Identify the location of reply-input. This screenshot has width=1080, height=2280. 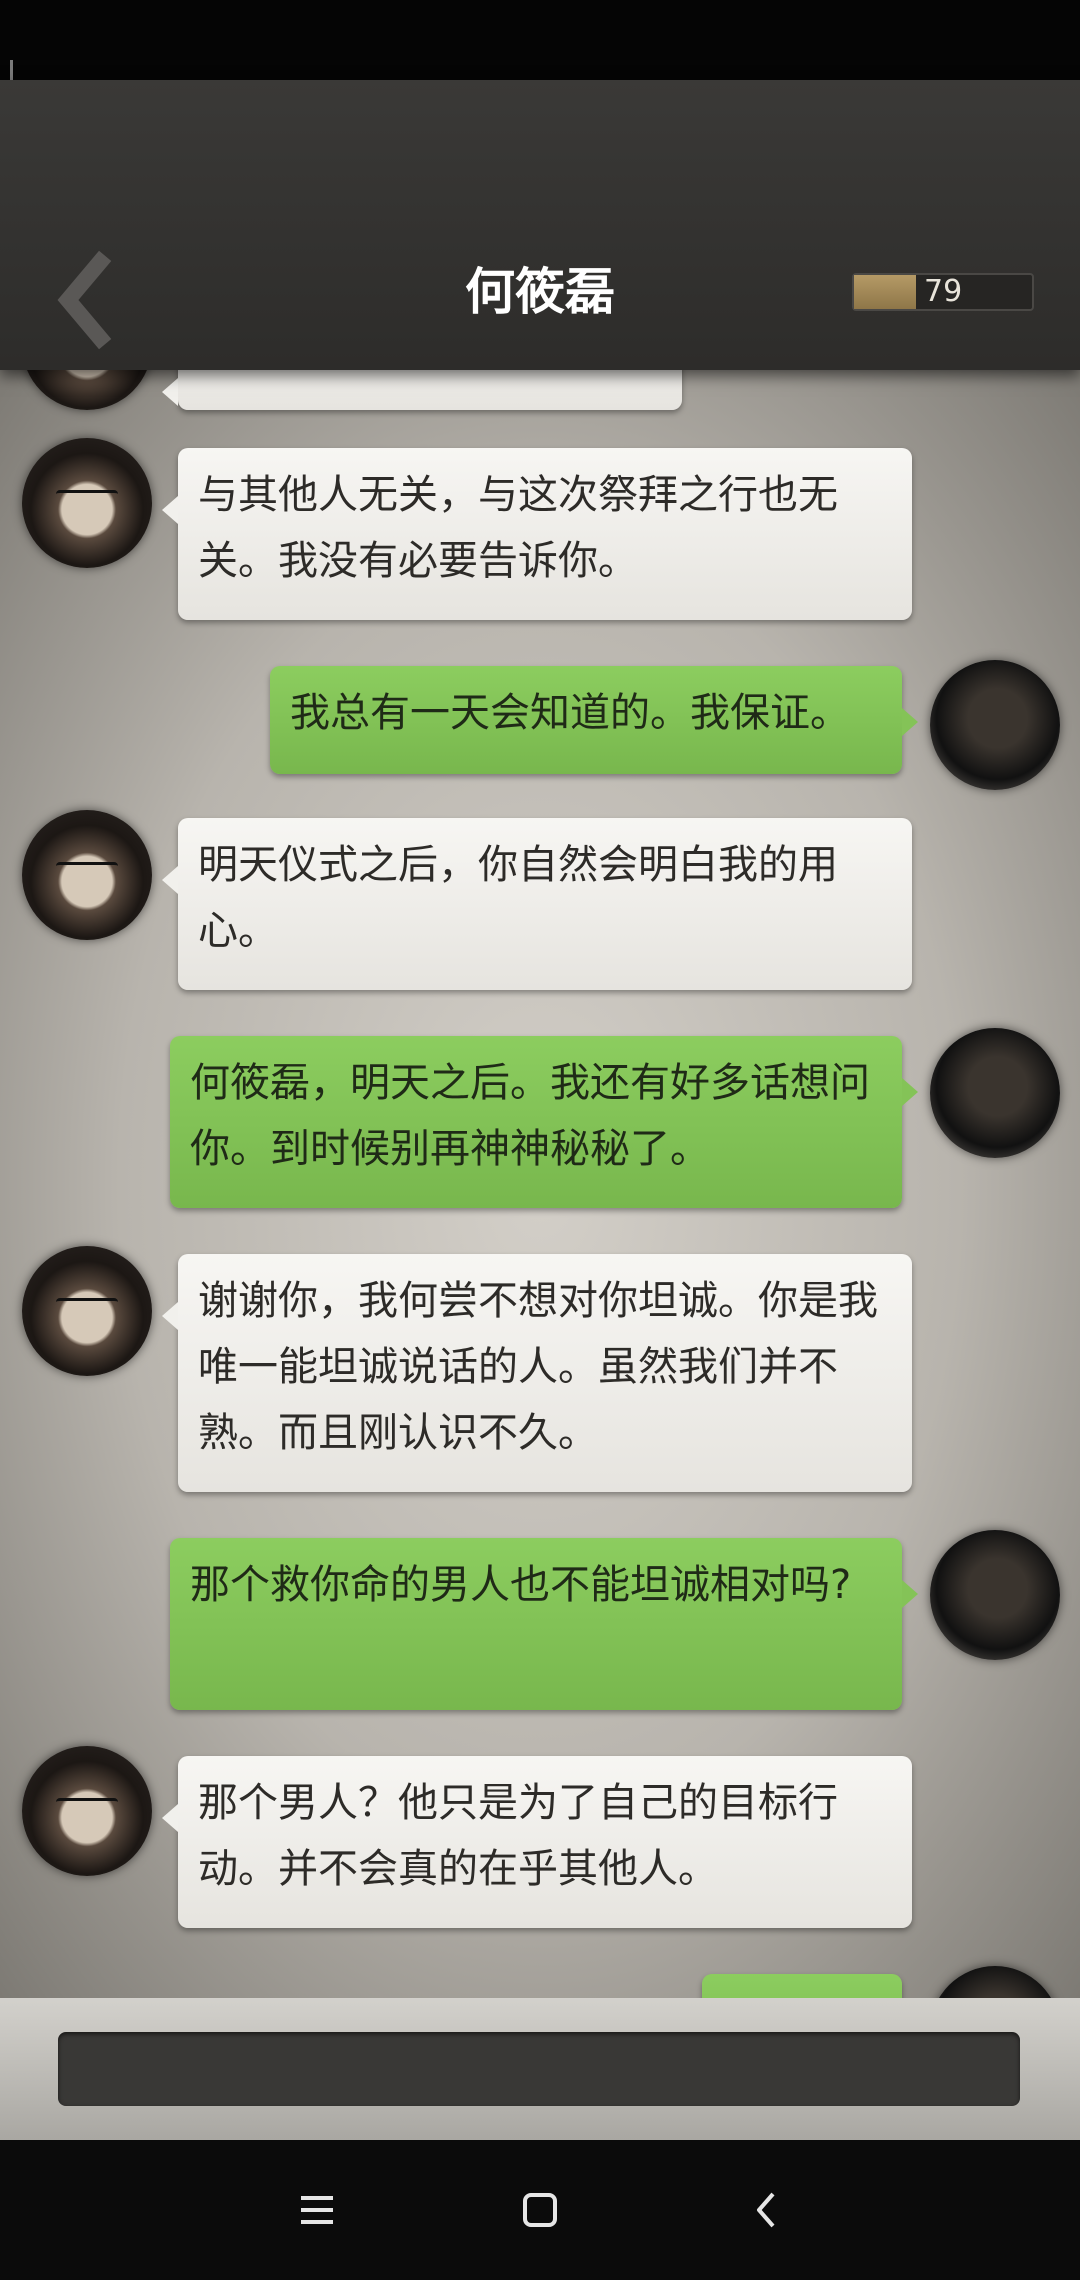
(539, 2069).